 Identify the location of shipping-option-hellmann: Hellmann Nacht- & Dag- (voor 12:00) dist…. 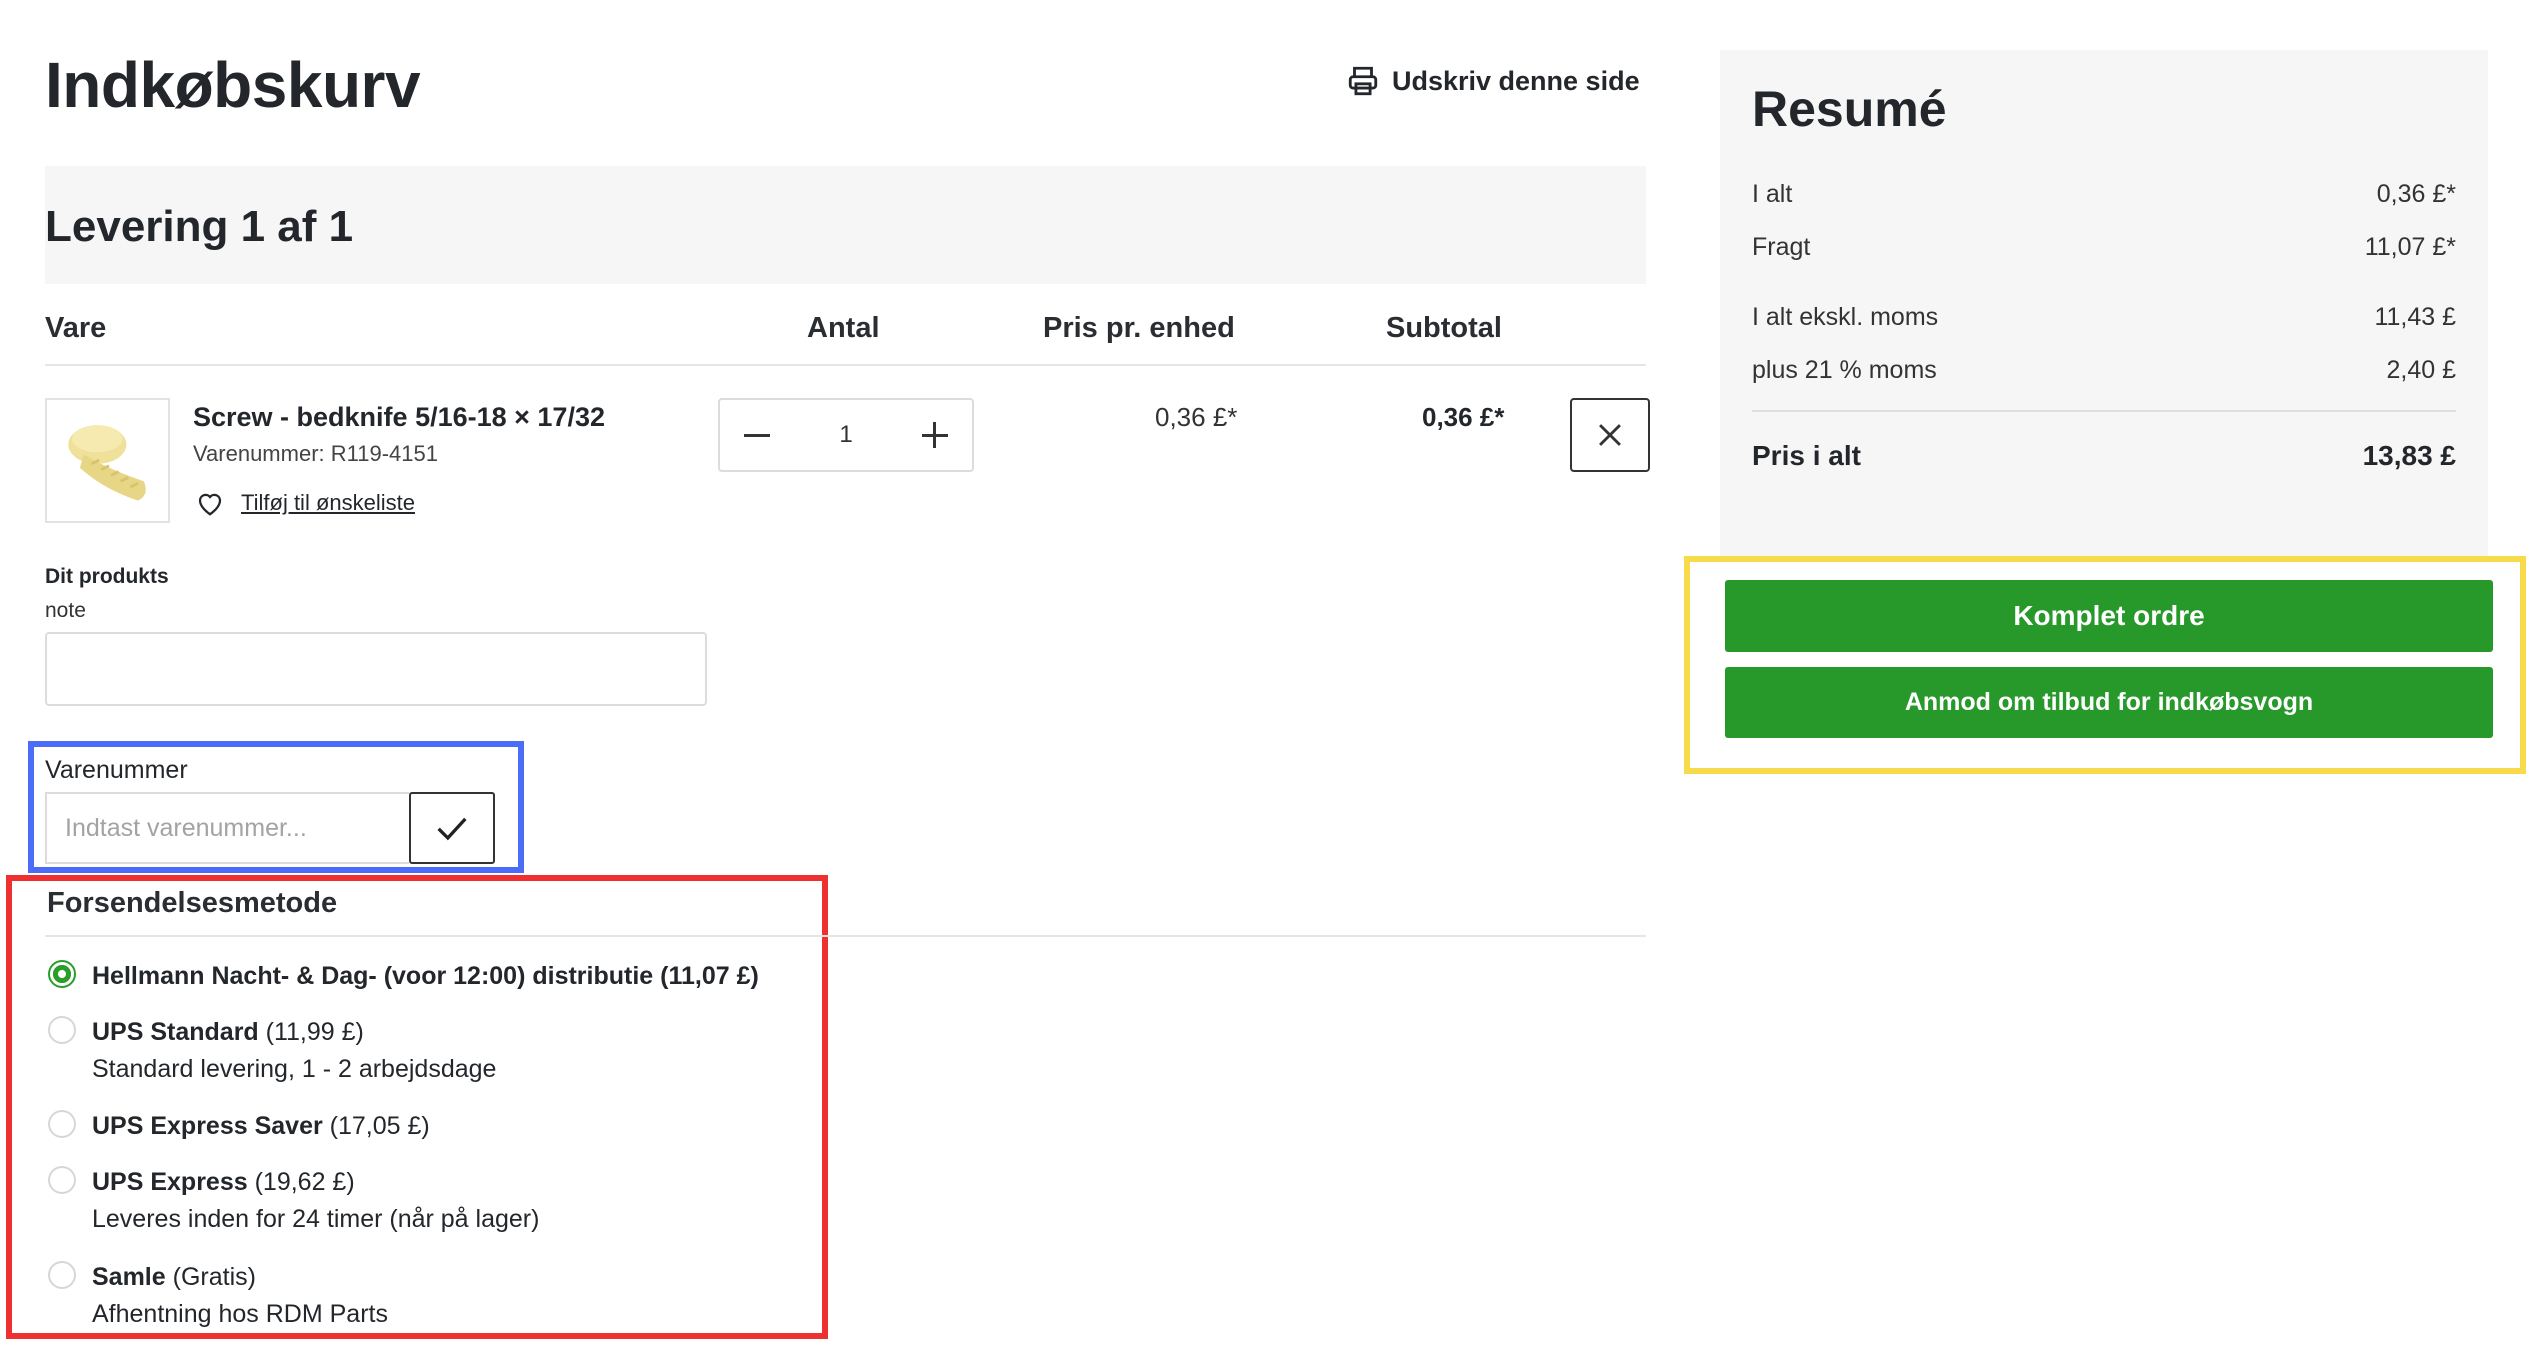
(403, 976).